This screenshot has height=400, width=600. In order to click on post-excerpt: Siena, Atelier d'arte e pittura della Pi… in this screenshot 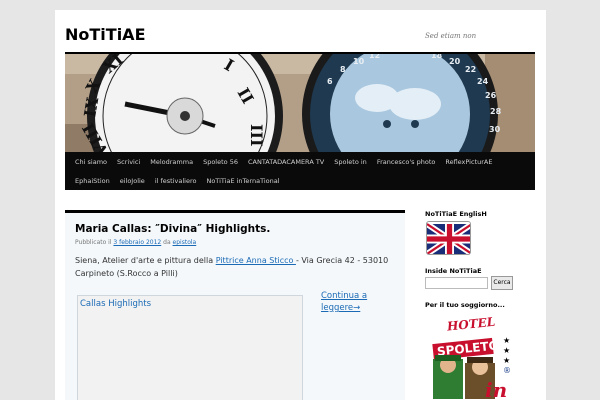, I will do `click(235, 267)`.